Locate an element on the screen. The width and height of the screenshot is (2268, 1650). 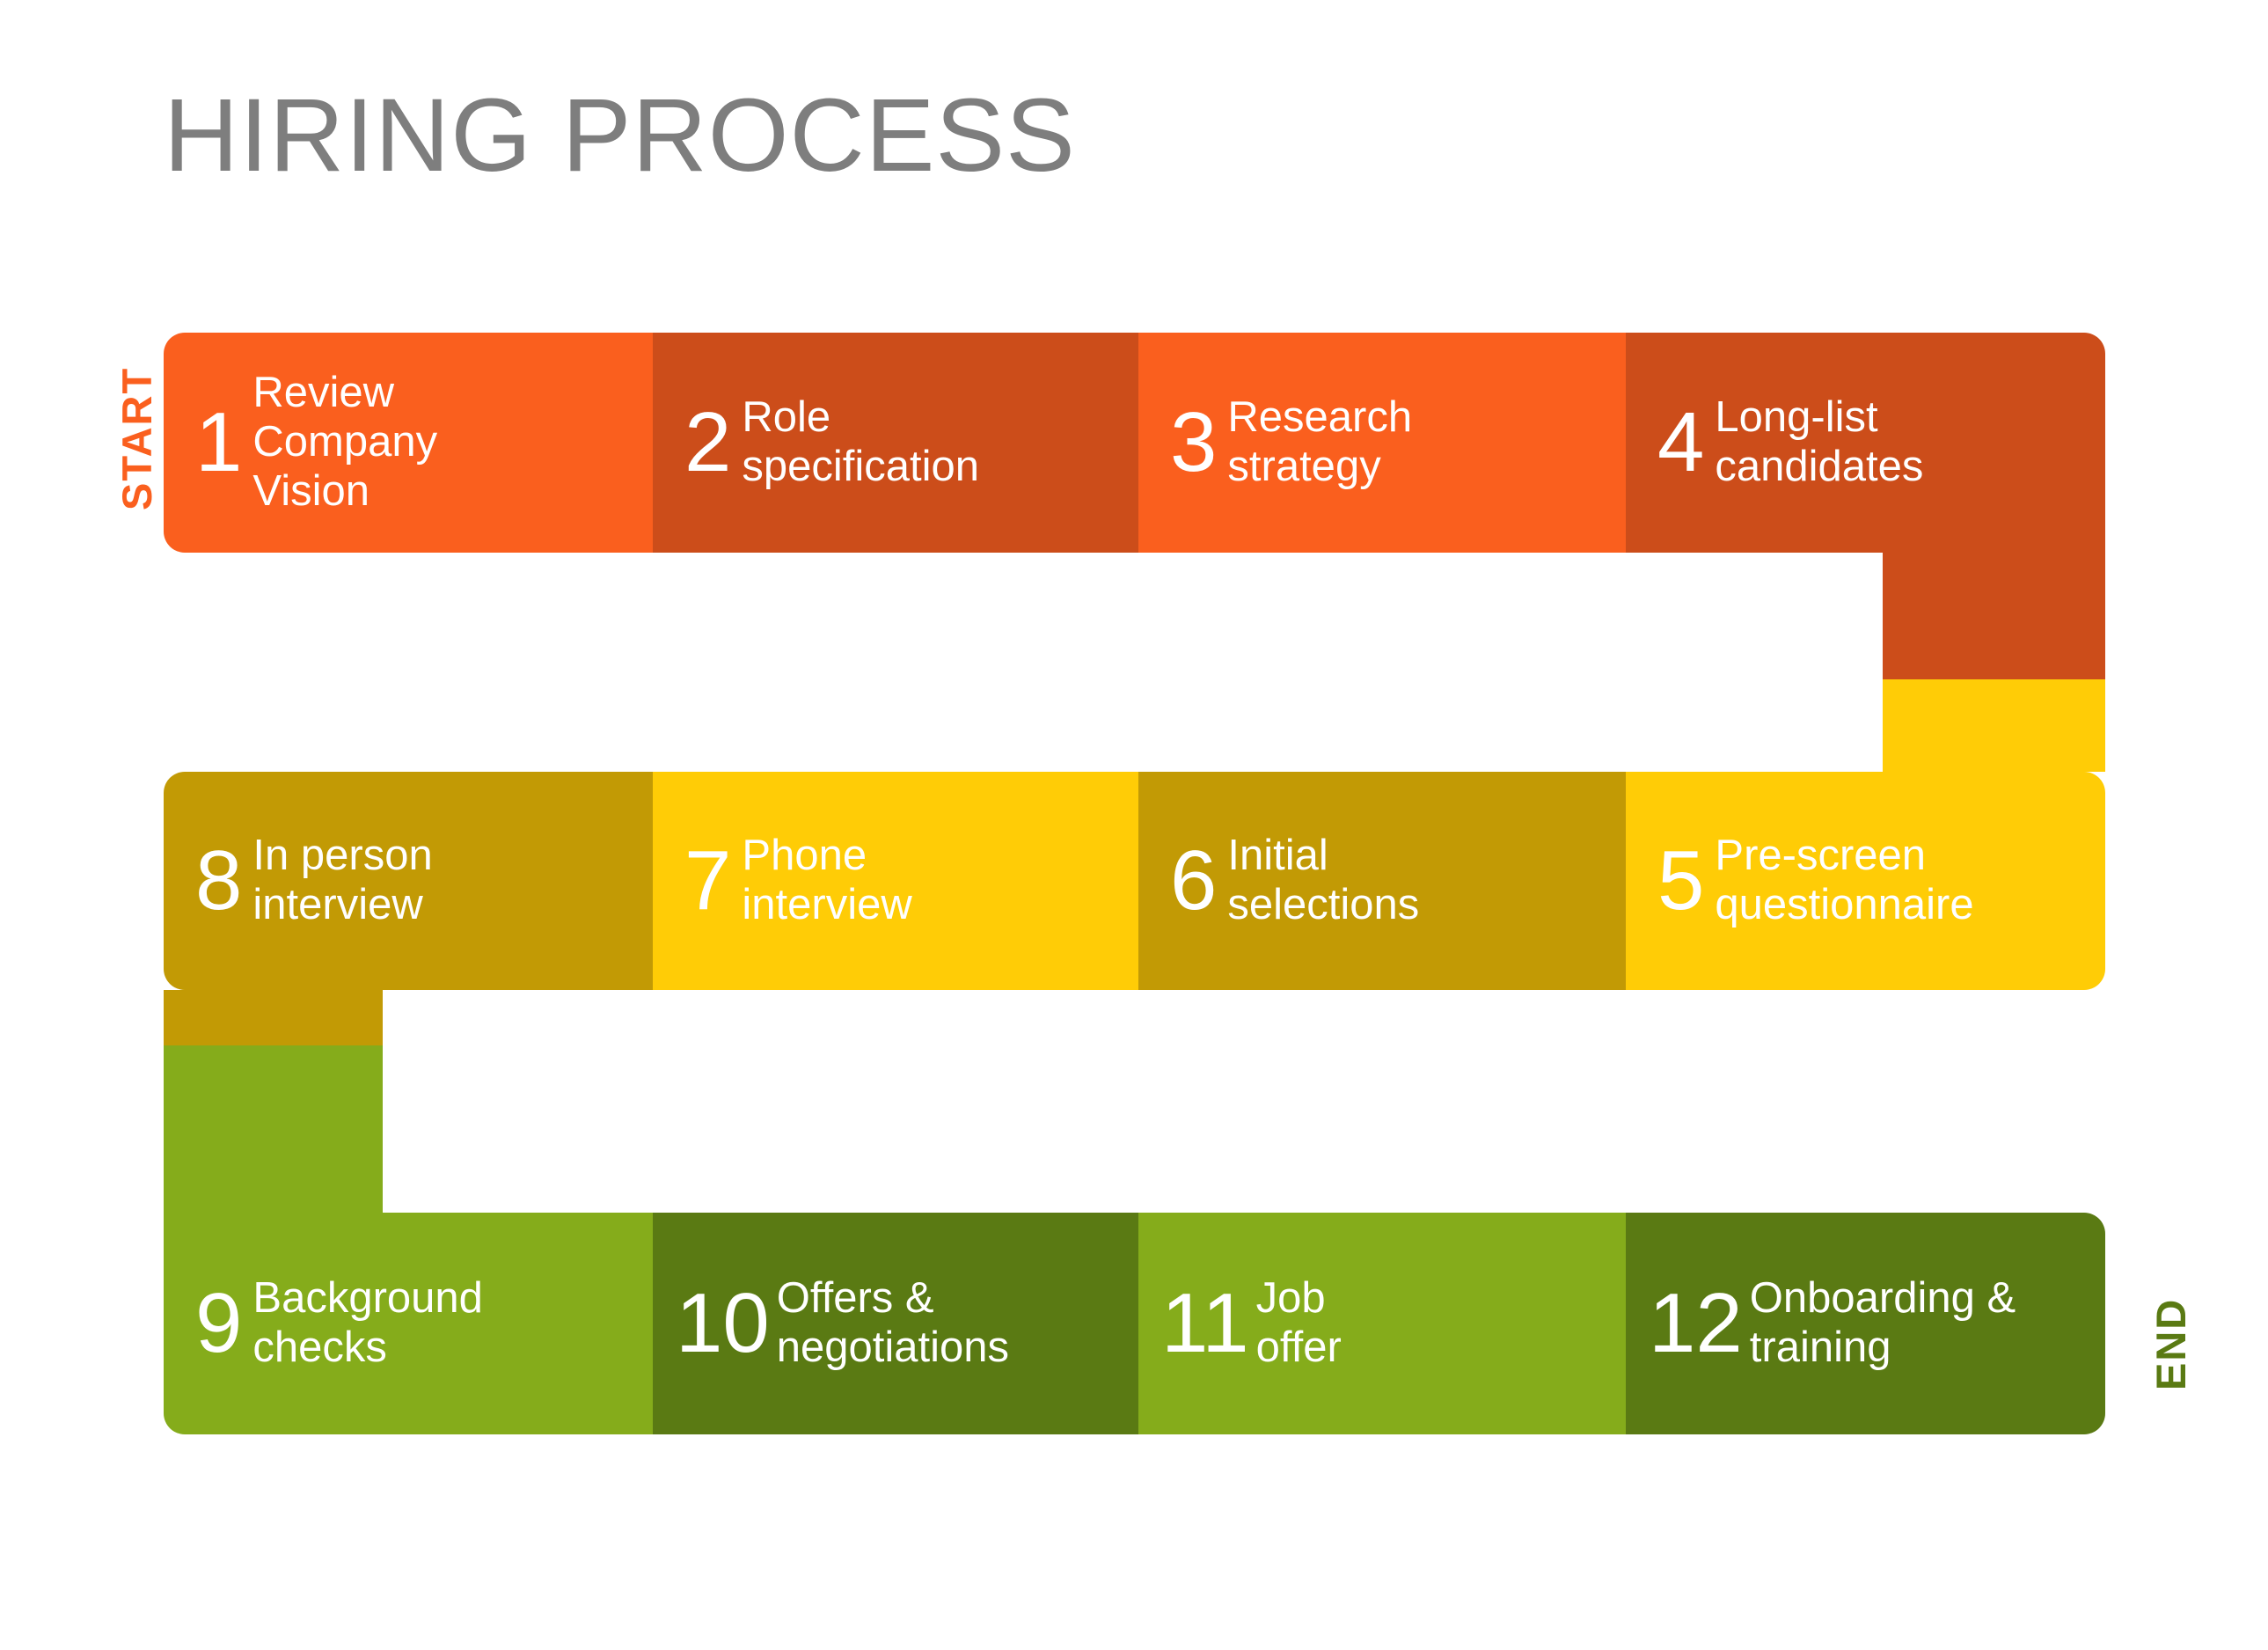
step-box-10: 10 Offers & negotiations is located at coordinates (895, 1323).